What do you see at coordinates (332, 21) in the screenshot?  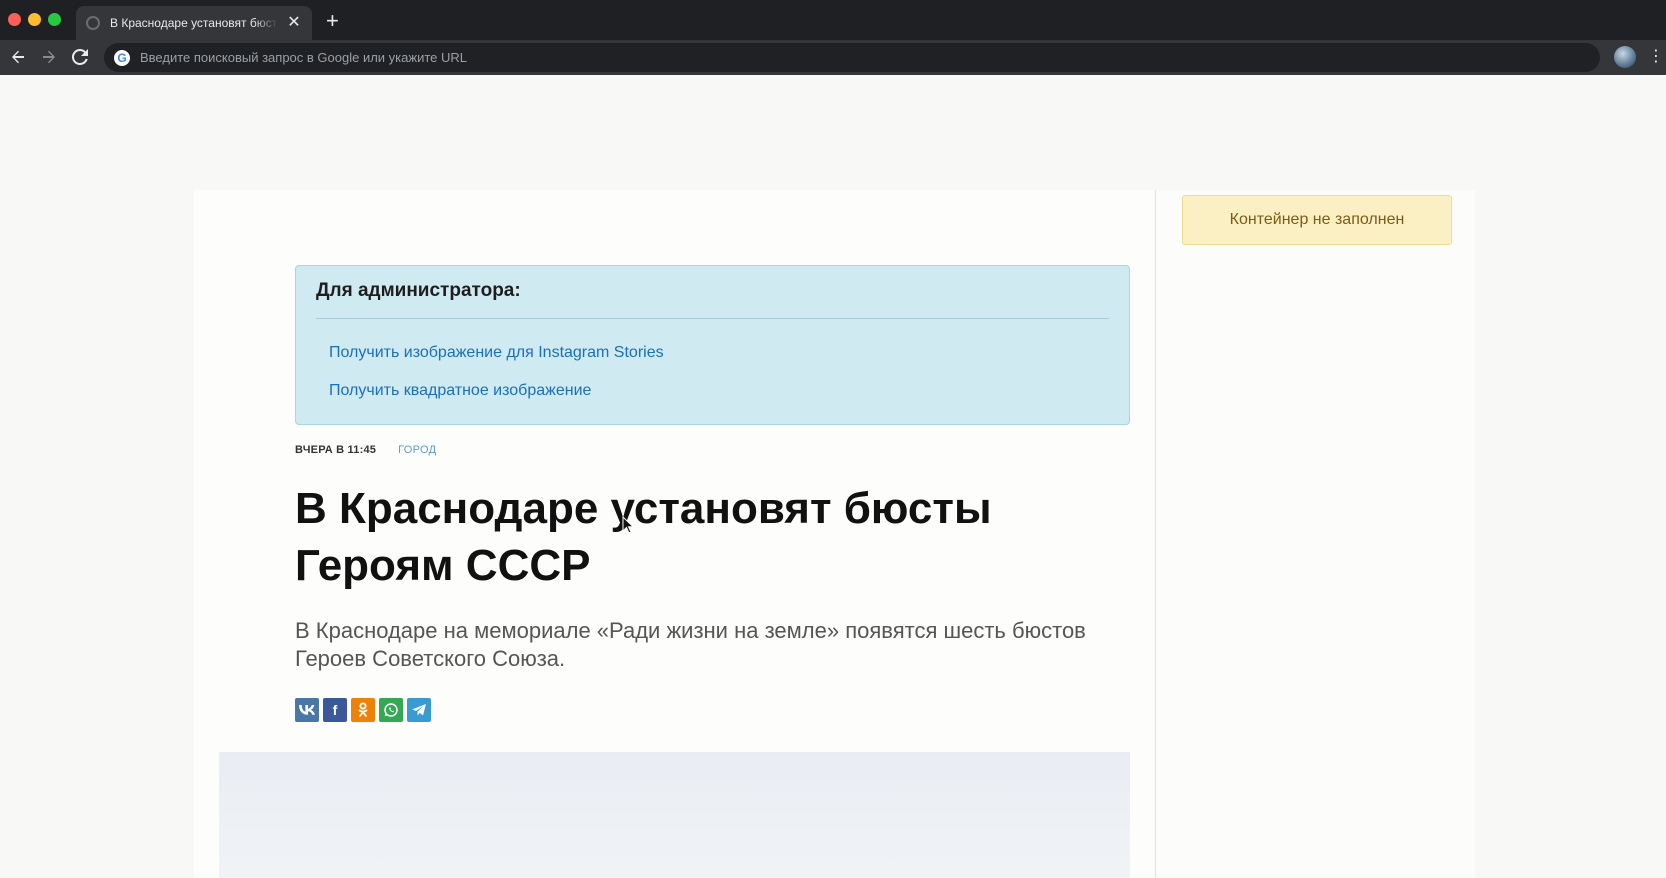 I see `new-tab-button: +` at bounding box center [332, 21].